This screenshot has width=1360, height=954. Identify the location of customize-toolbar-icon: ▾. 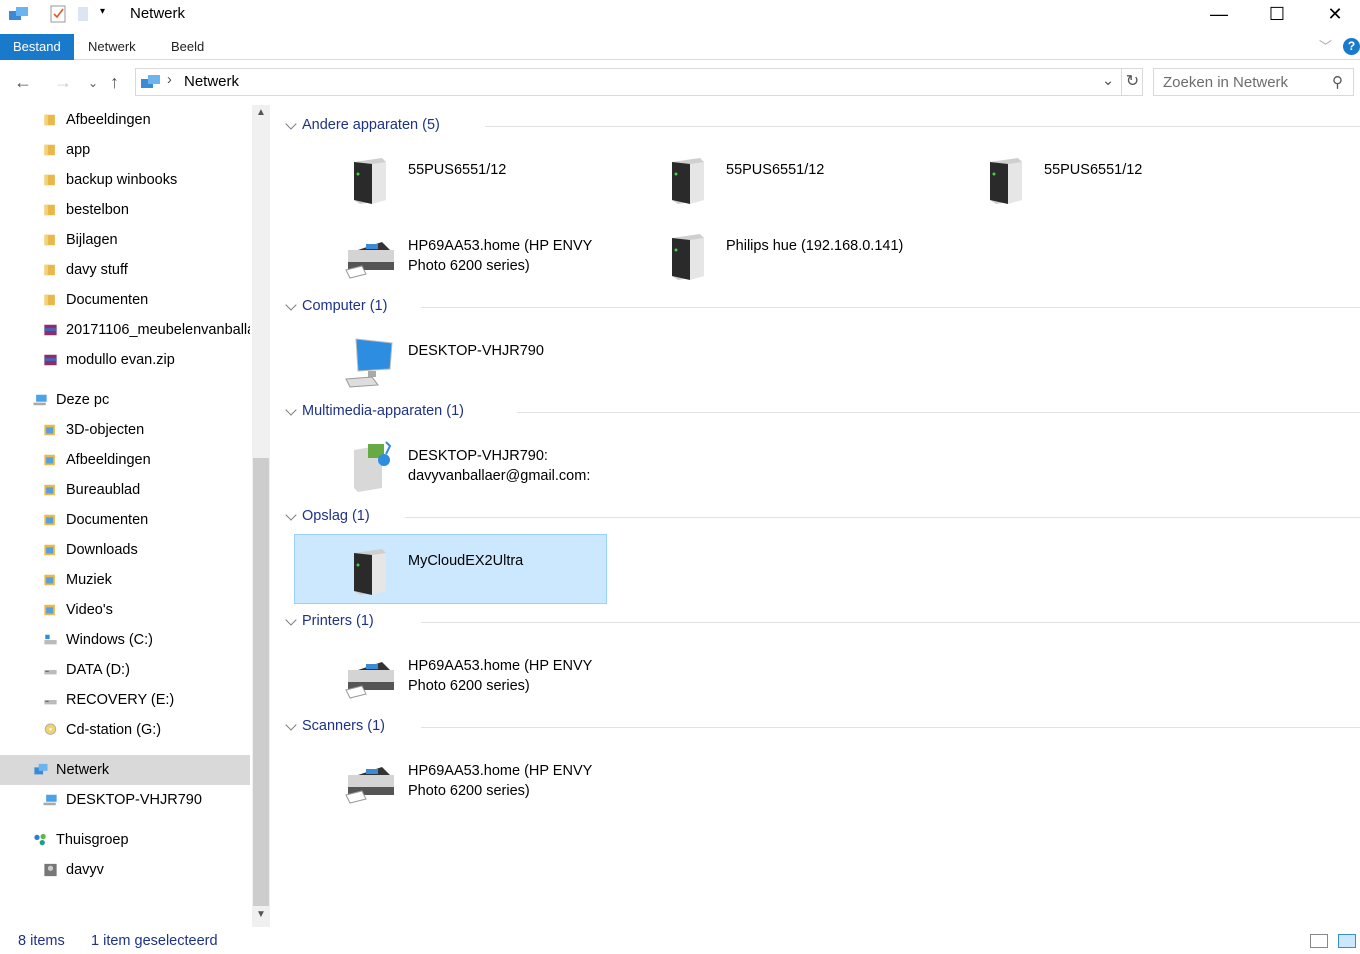
(102, 11).